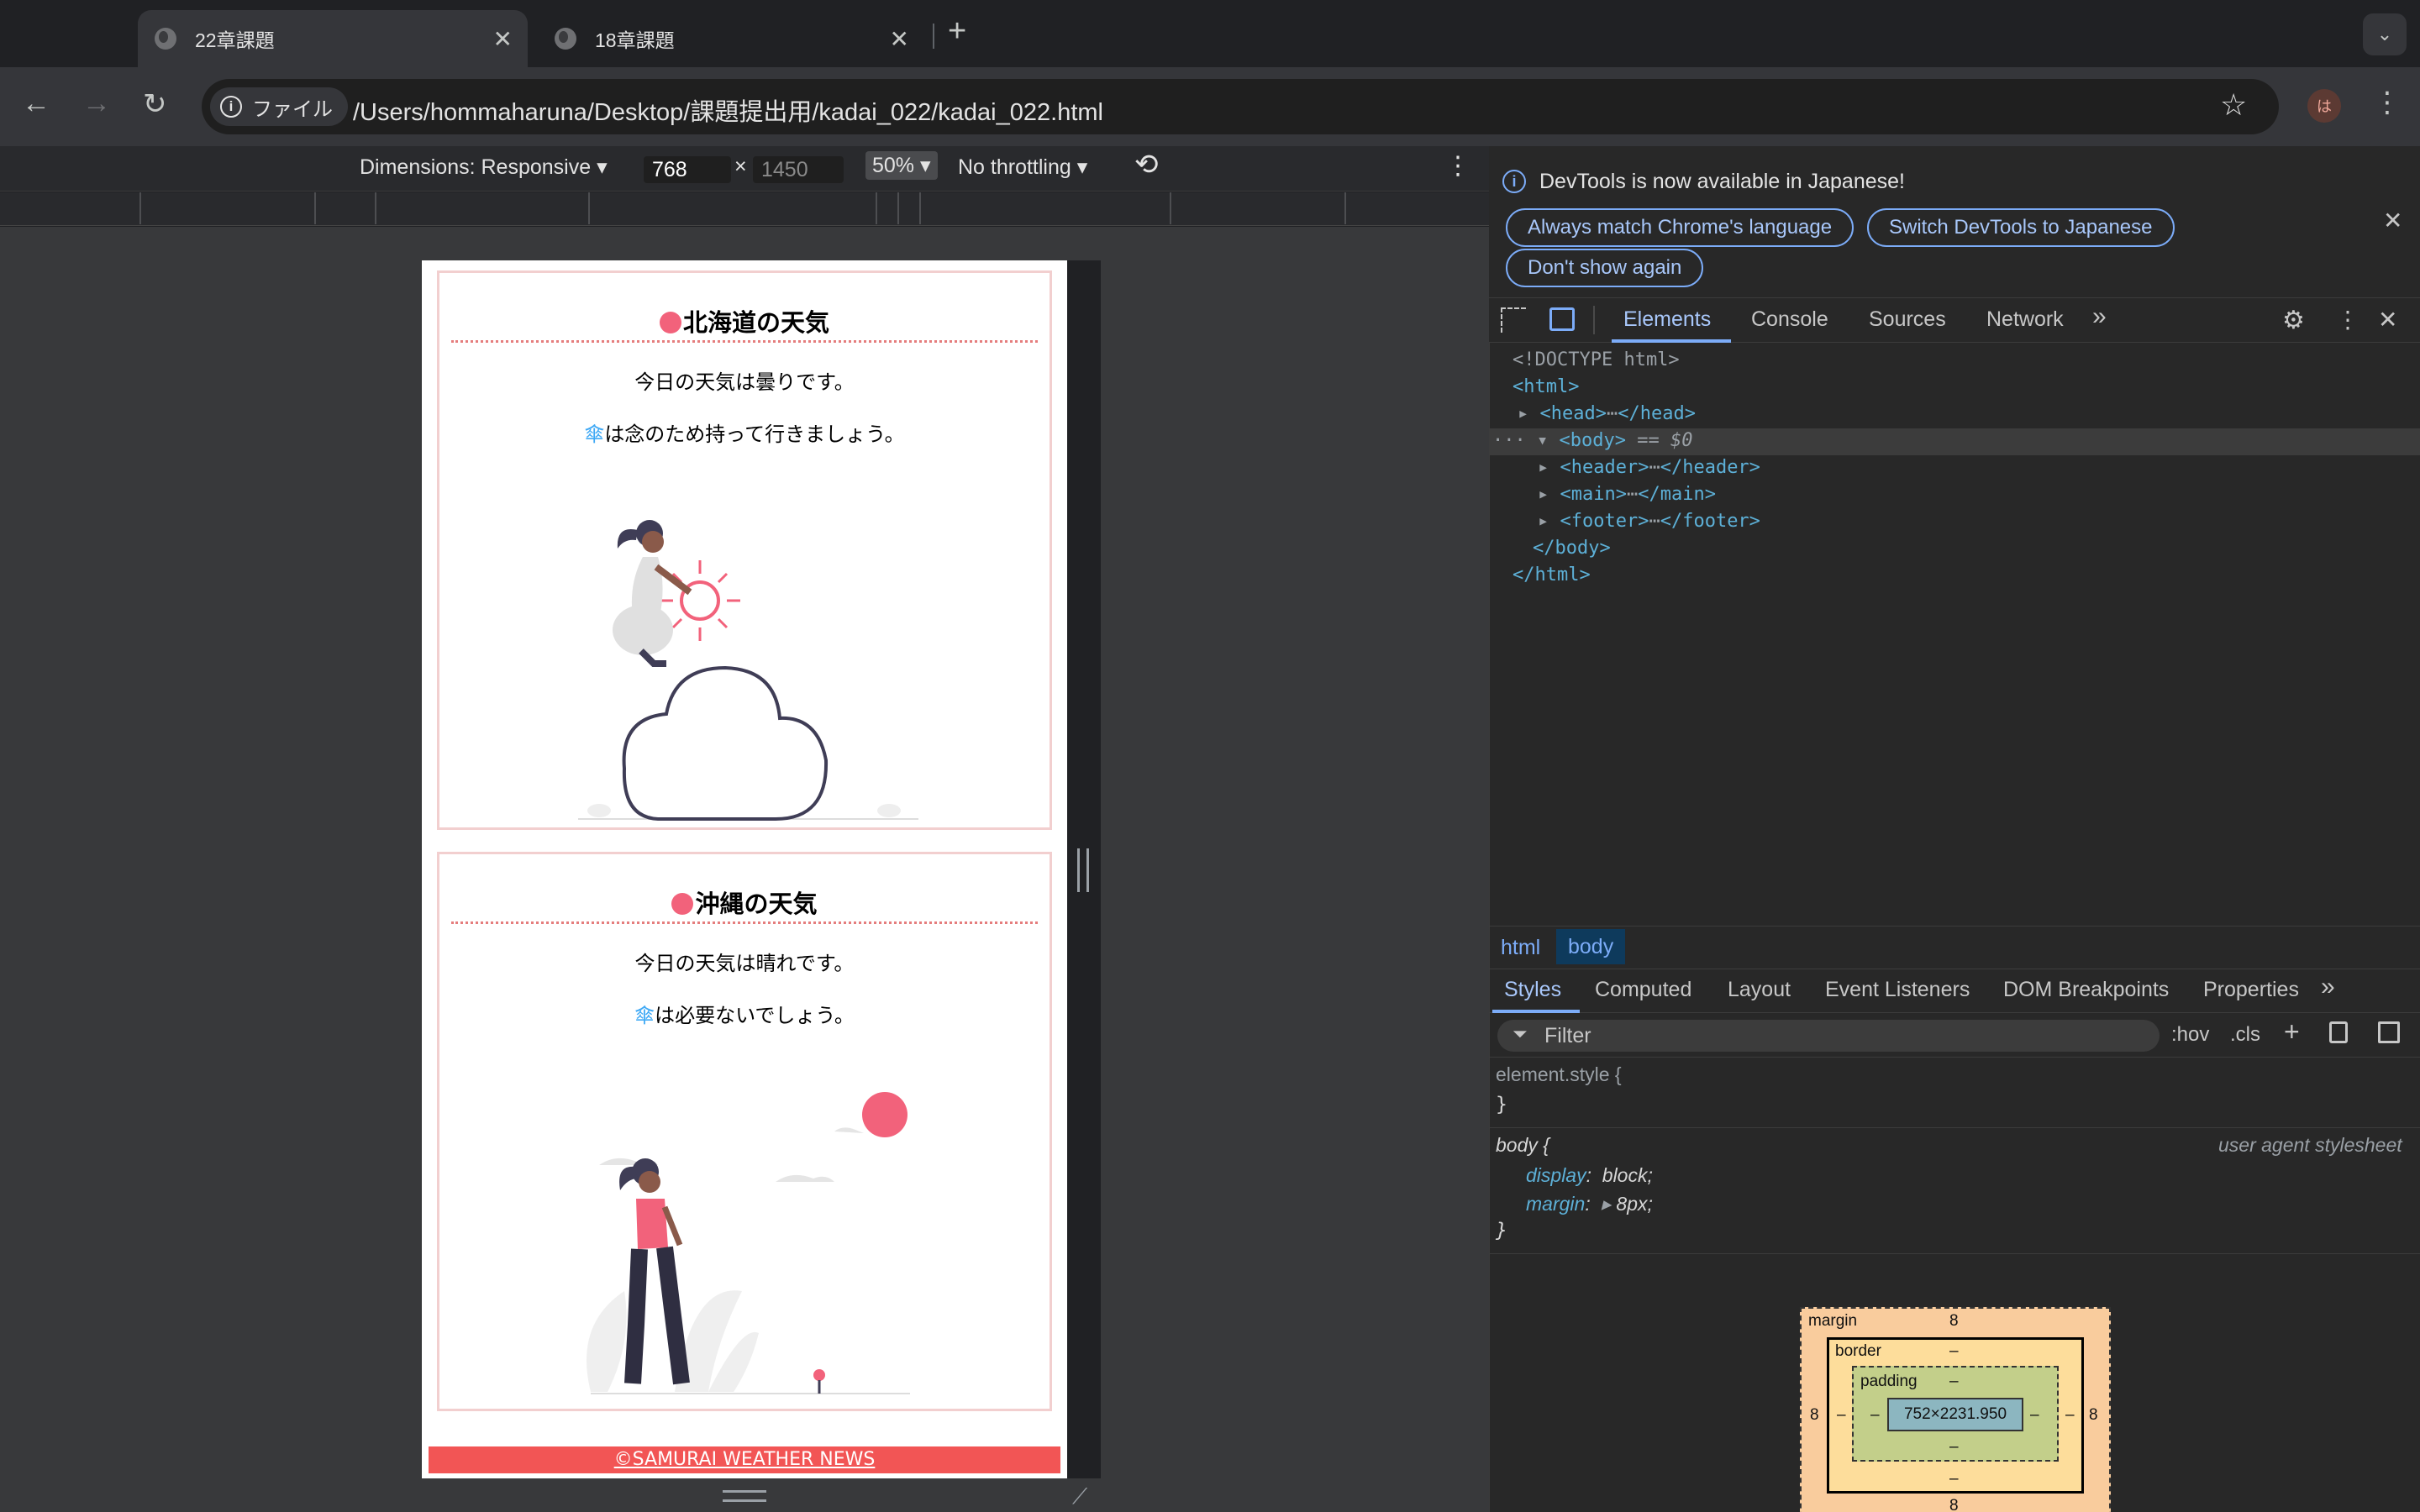 The width and height of the screenshot is (2420, 1512). Describe the element at coordinates (1954, 1504) in the screenshot. I see `margin-bottom-value: 8` at that location.